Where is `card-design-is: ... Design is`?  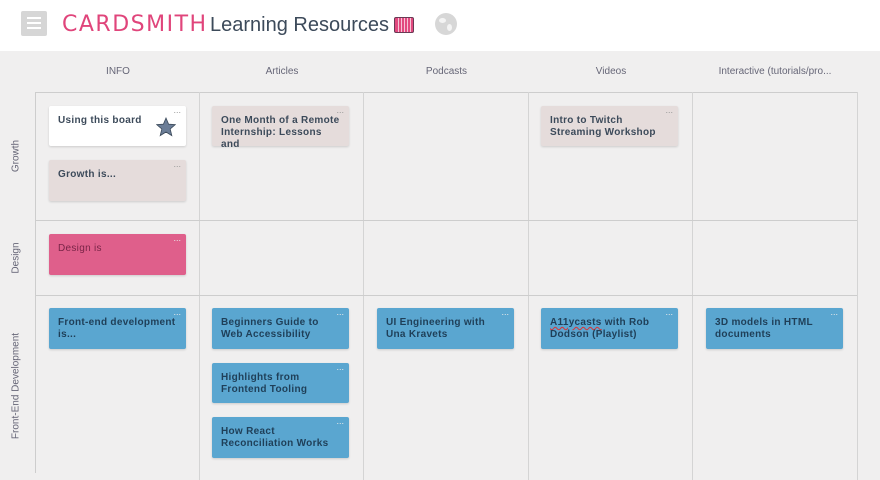
card-design-is: ... Design is is located at coordinates (117, 254).